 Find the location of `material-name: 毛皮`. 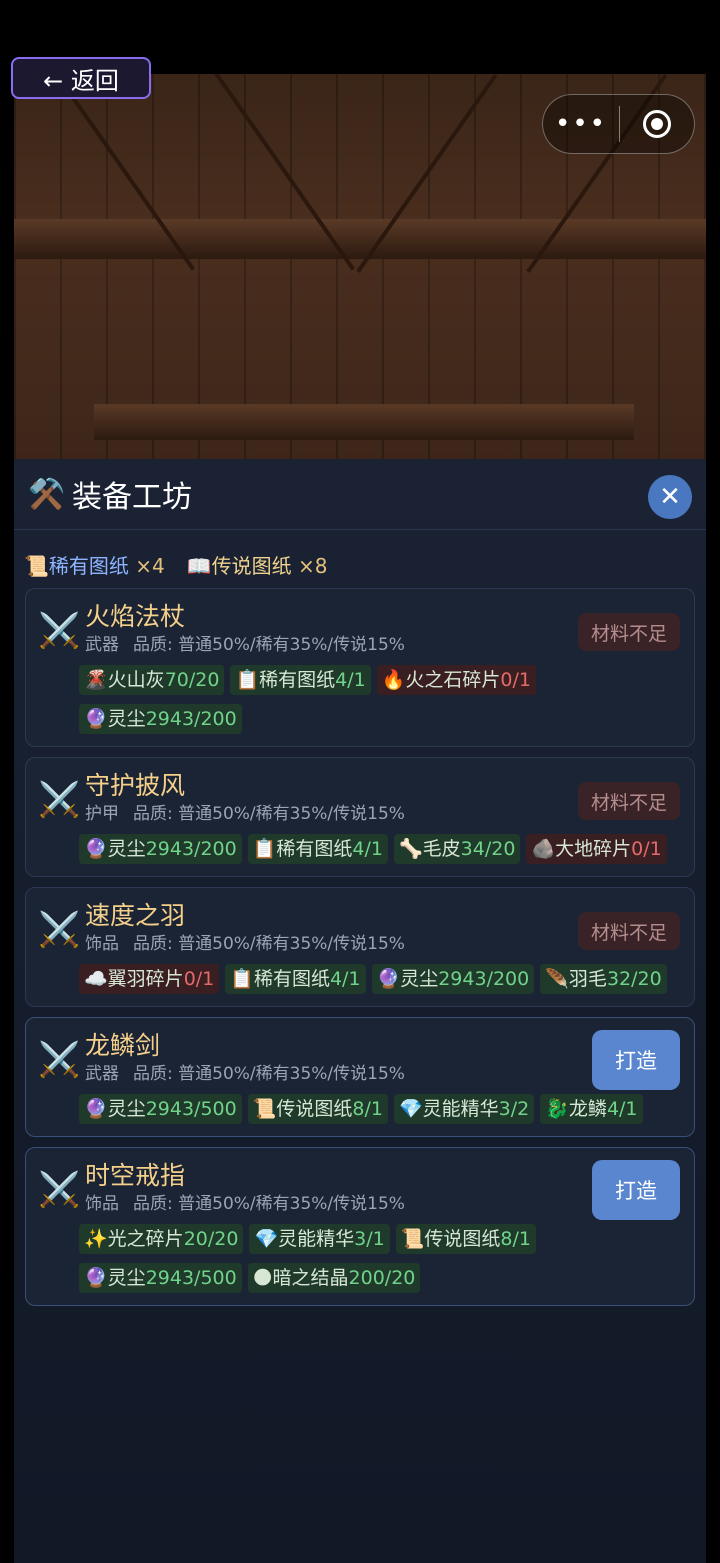

material-name: 毛皮 is located at coordinates (441, 849).